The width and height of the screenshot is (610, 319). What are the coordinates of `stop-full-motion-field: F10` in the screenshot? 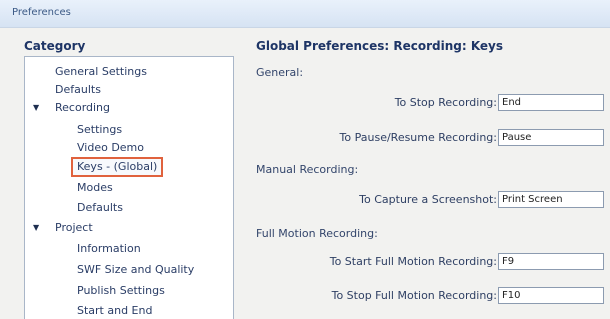 It's located at (551, 295).